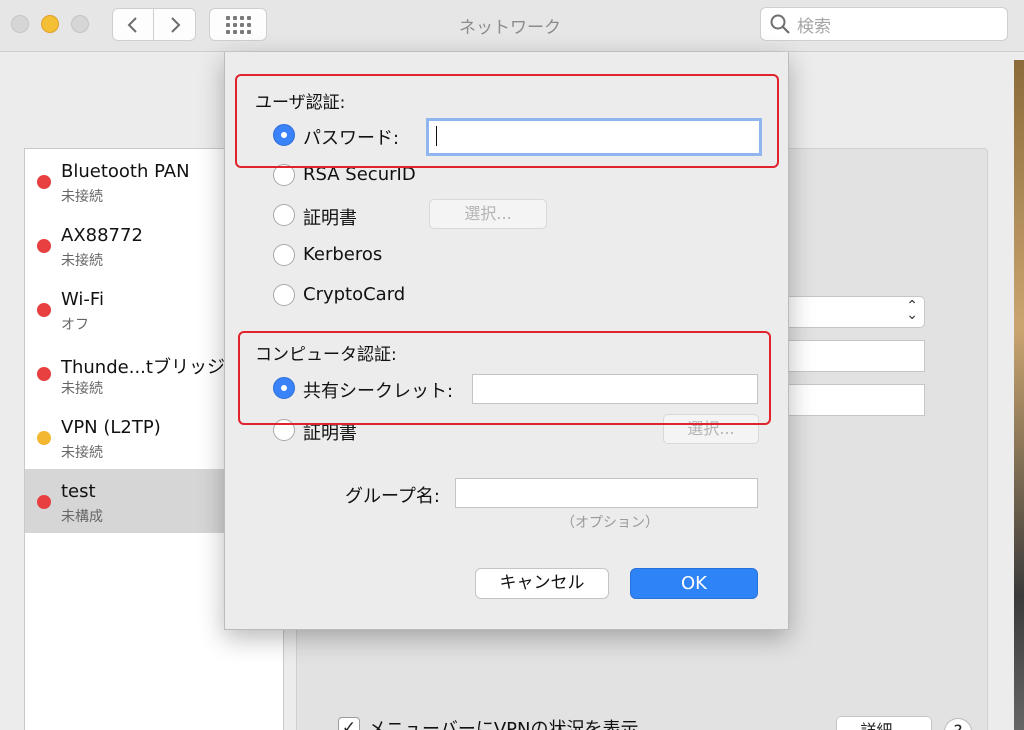  I want to click on menubar-vpn-label: メニューバーにVPNの状況を表示, so click(503, 724).